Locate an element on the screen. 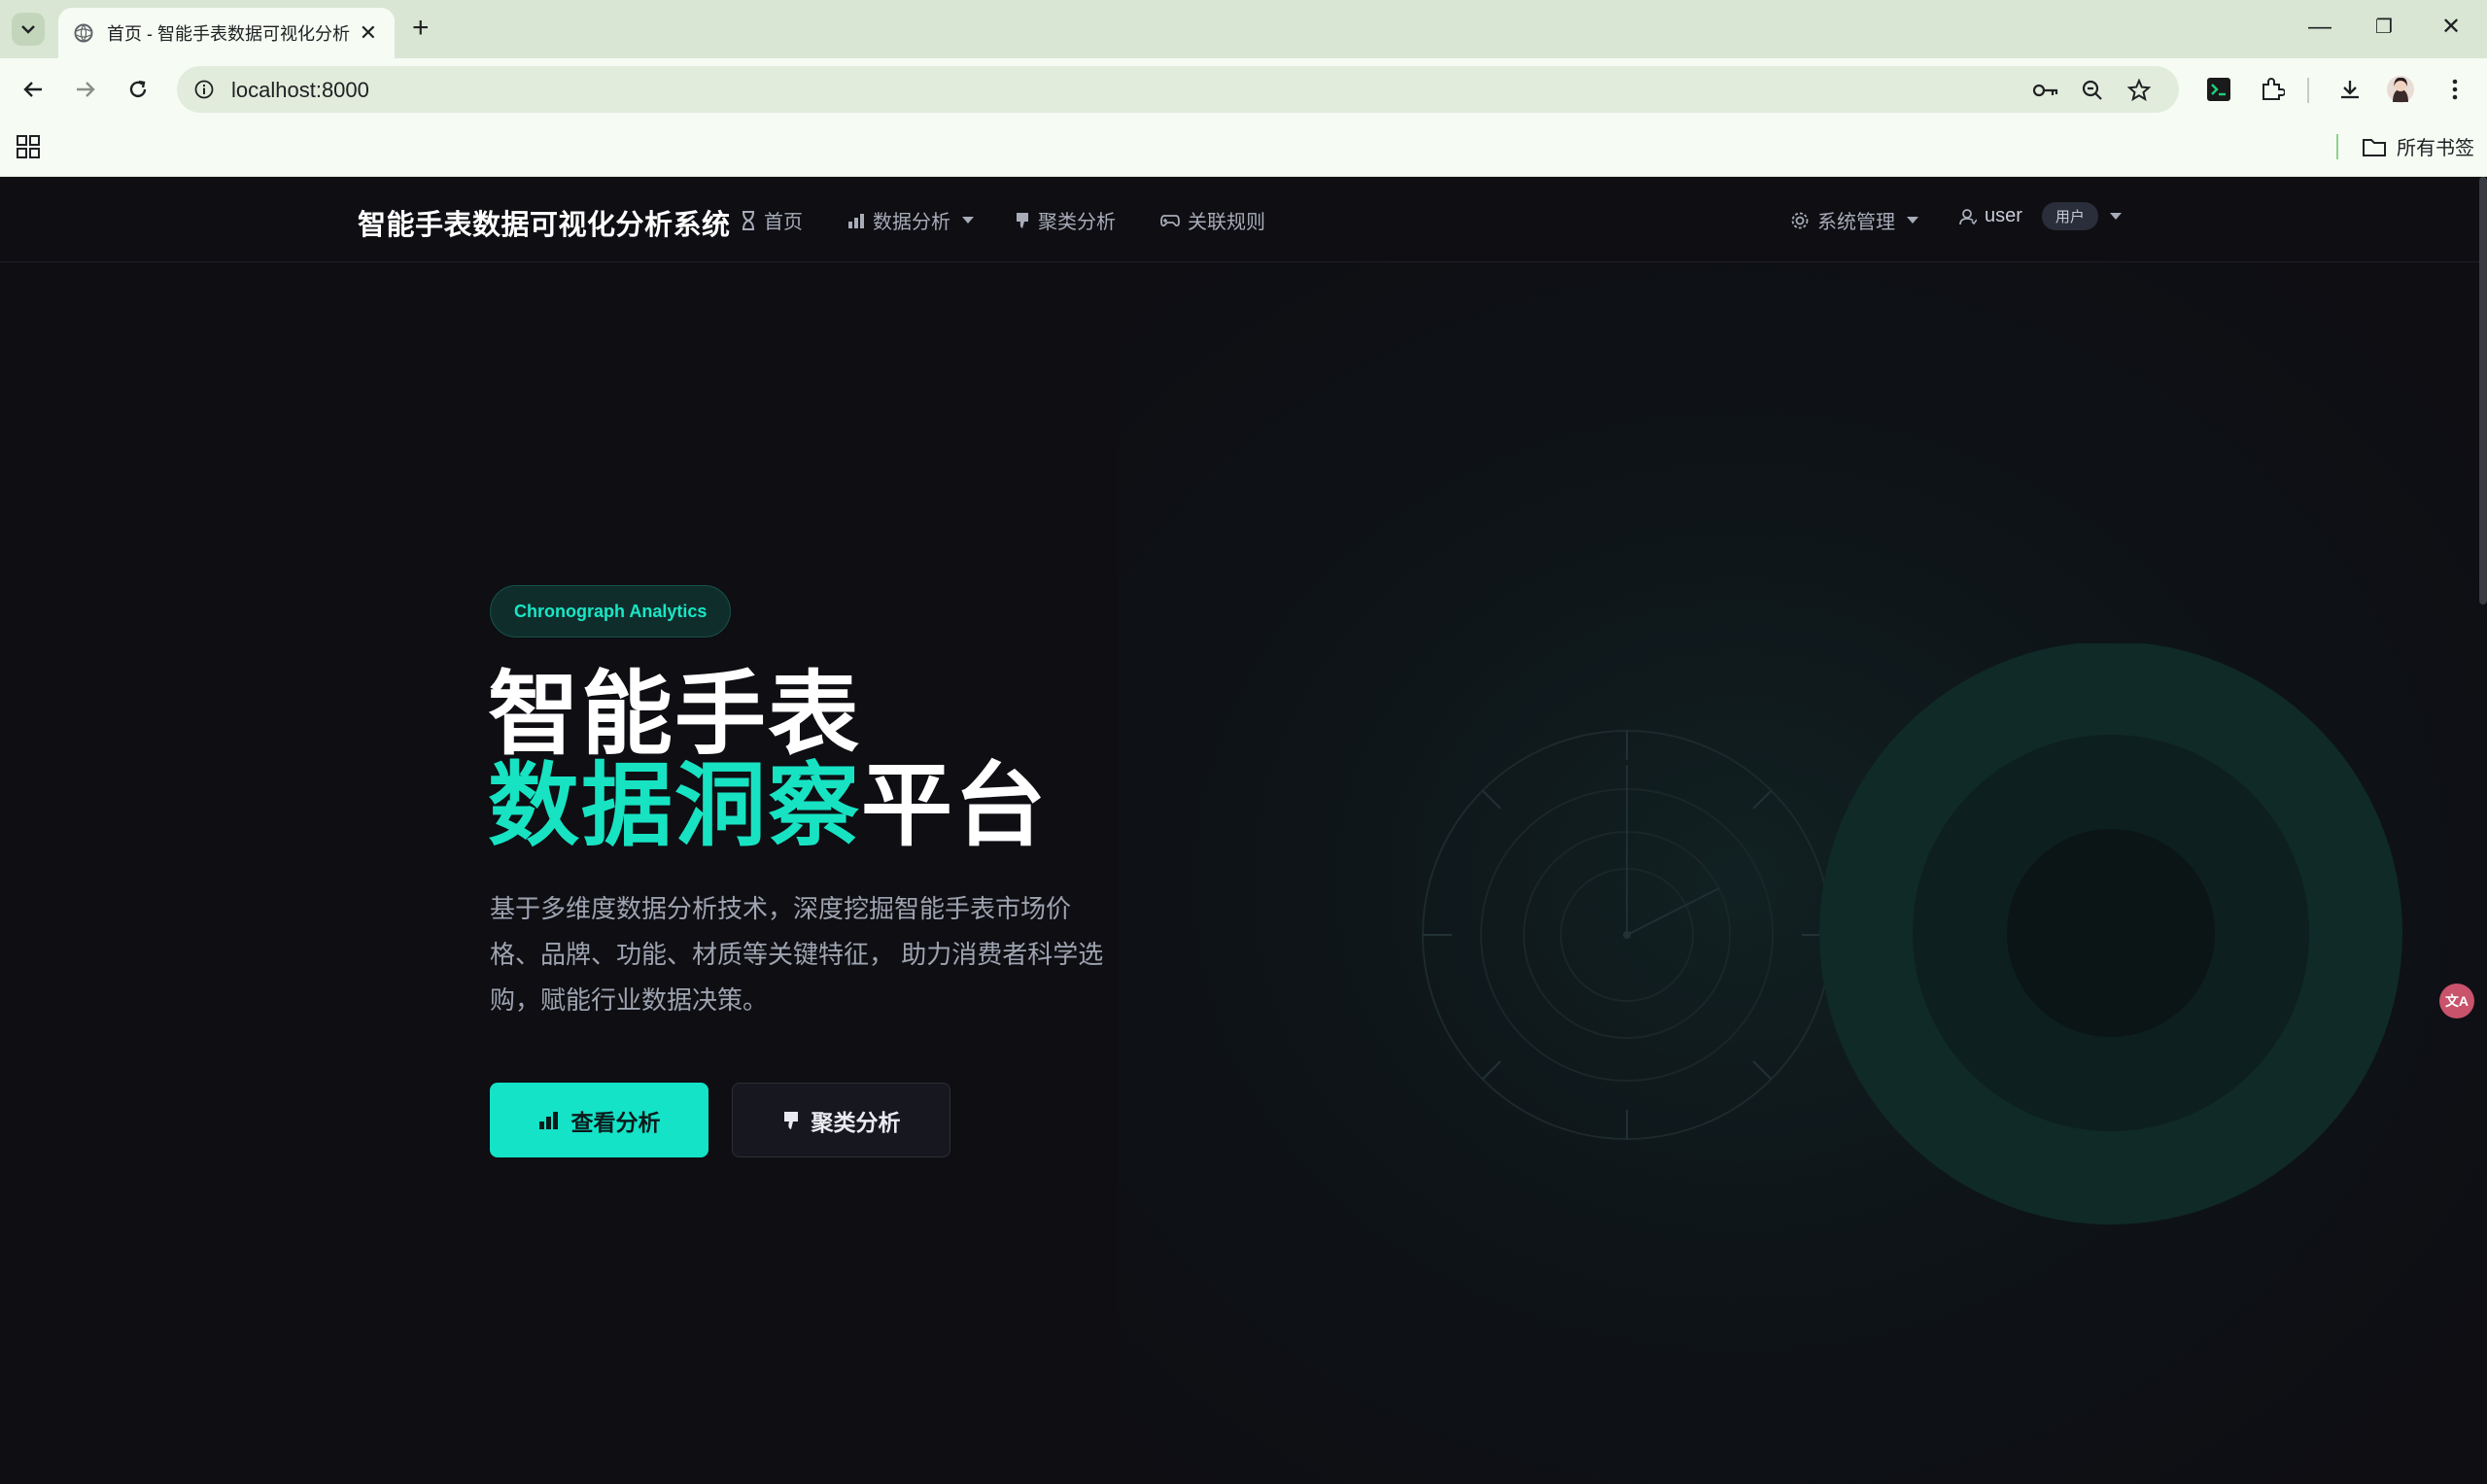  nav-association-rules: 关联规则 is located at coordinates (1212, 220).